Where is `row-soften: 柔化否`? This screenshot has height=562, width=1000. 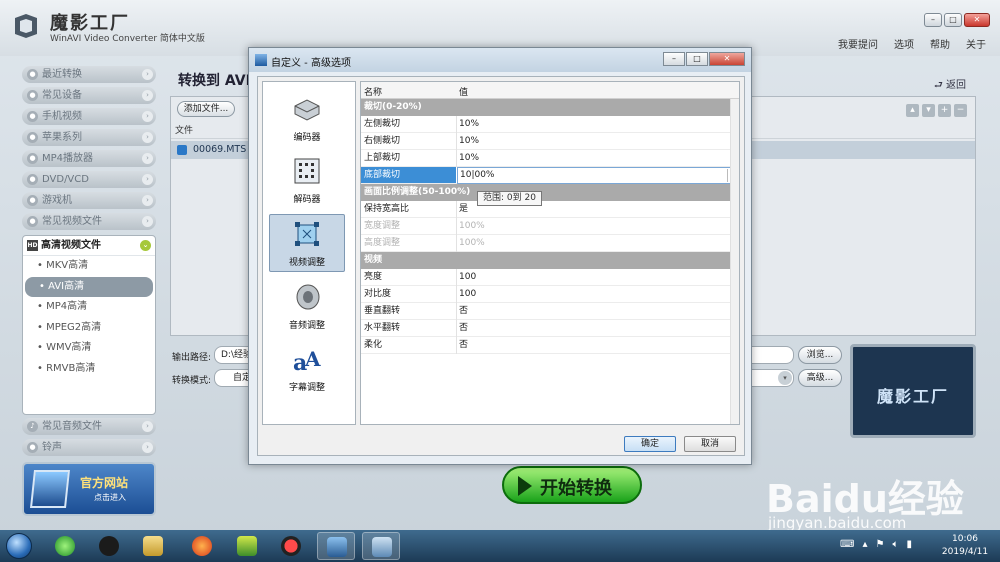
row-soften: 柔化否 is located at coordinates (550, 345).